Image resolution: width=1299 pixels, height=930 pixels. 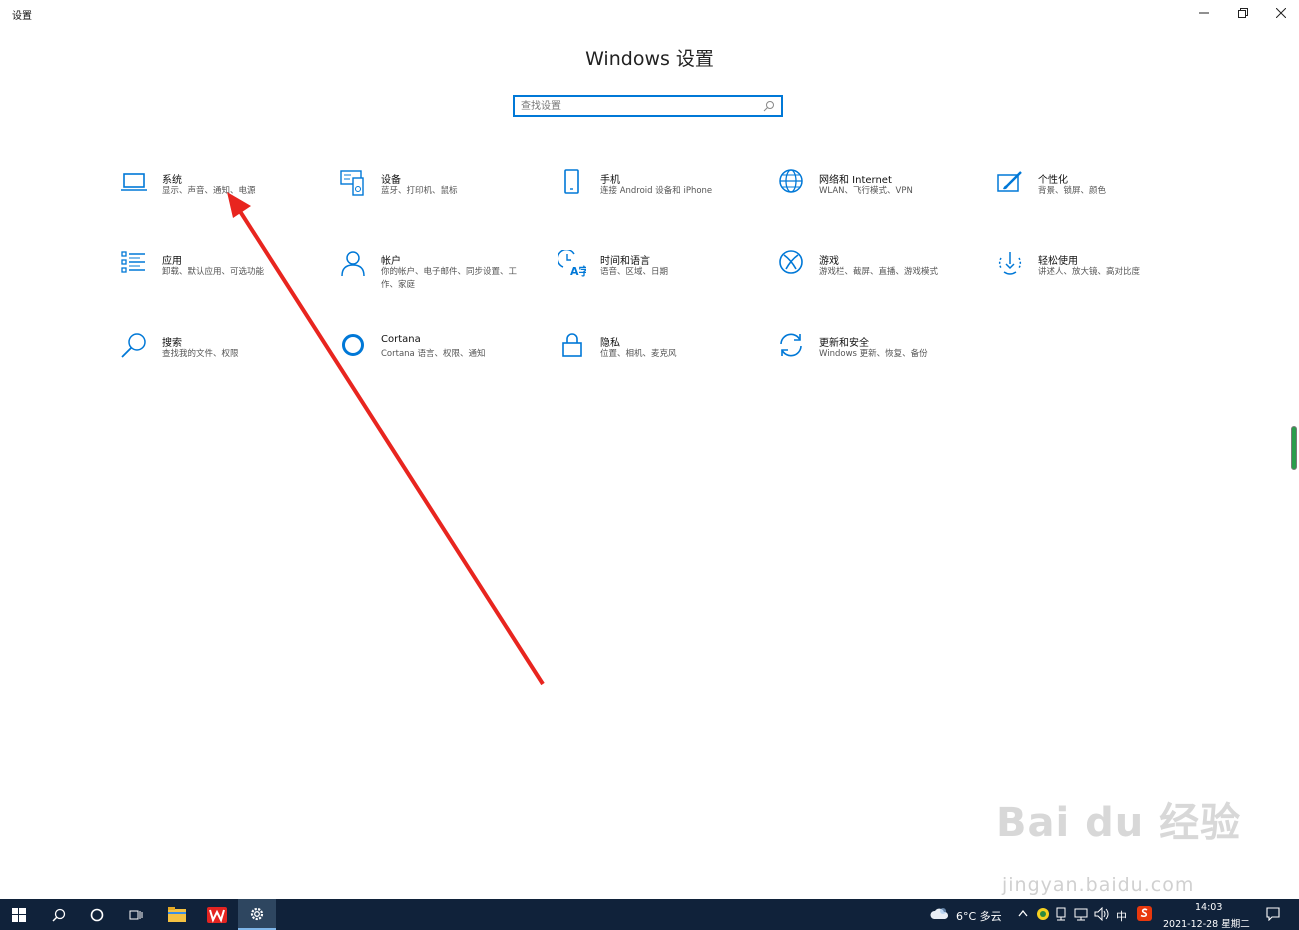 What do you see at coordinates (979, 916) in the screenshot?
I see `weather-text: 6°C 多云` at bounding box center [979, 916].